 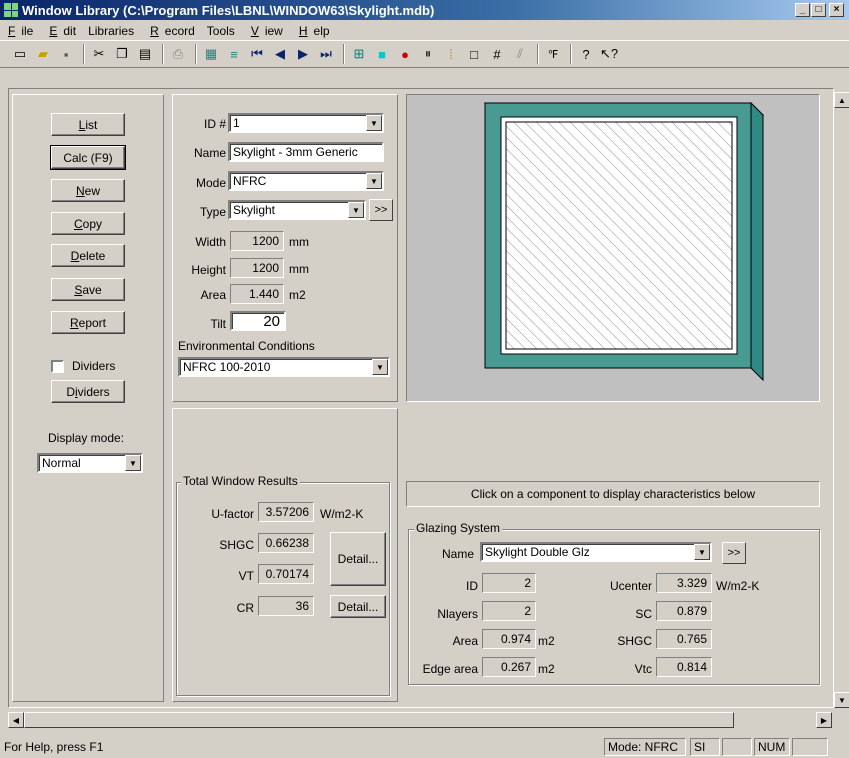 What do you see at coordinates (246, 576) in the screenshot?
I see `vt-label: VT` at bounding box center [246, 576].